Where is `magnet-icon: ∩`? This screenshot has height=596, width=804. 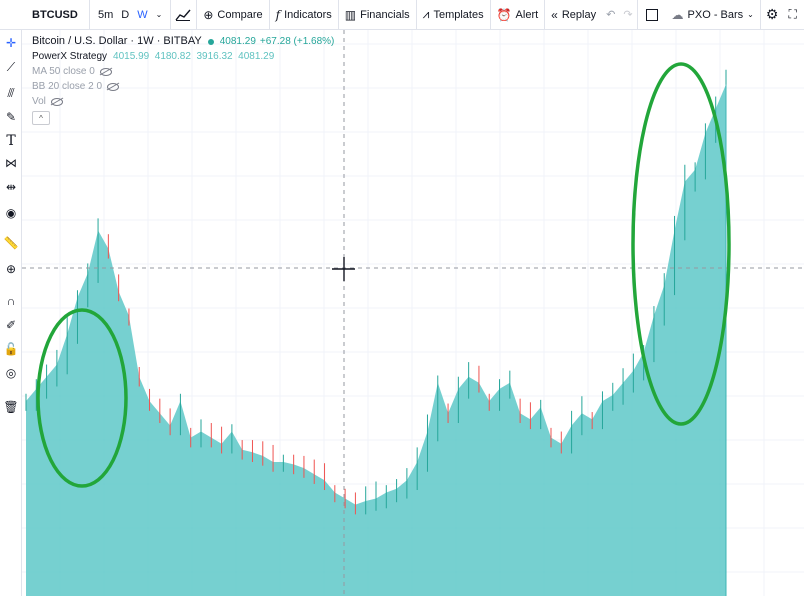 magnet-icon: ∩ is located at coordinates (11, 301).